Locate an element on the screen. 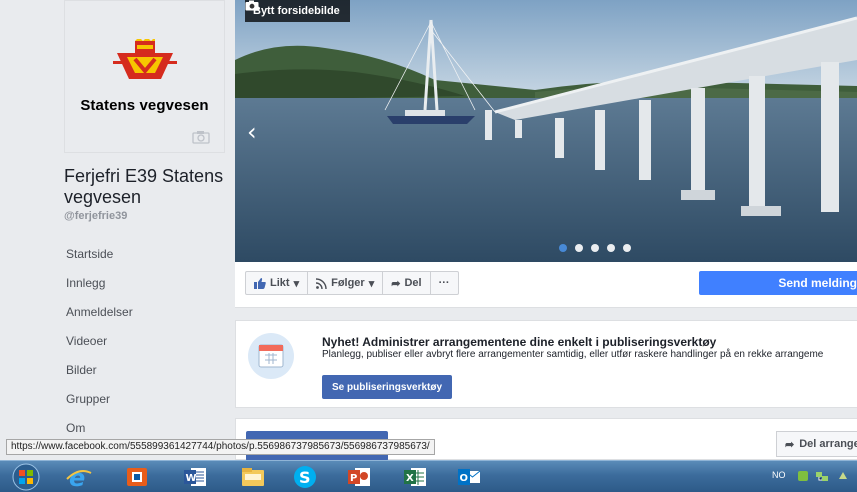  action-buttons: Likt ▾ Følger ▾ ➦ Del ··· is located at coordinates (352, 283).